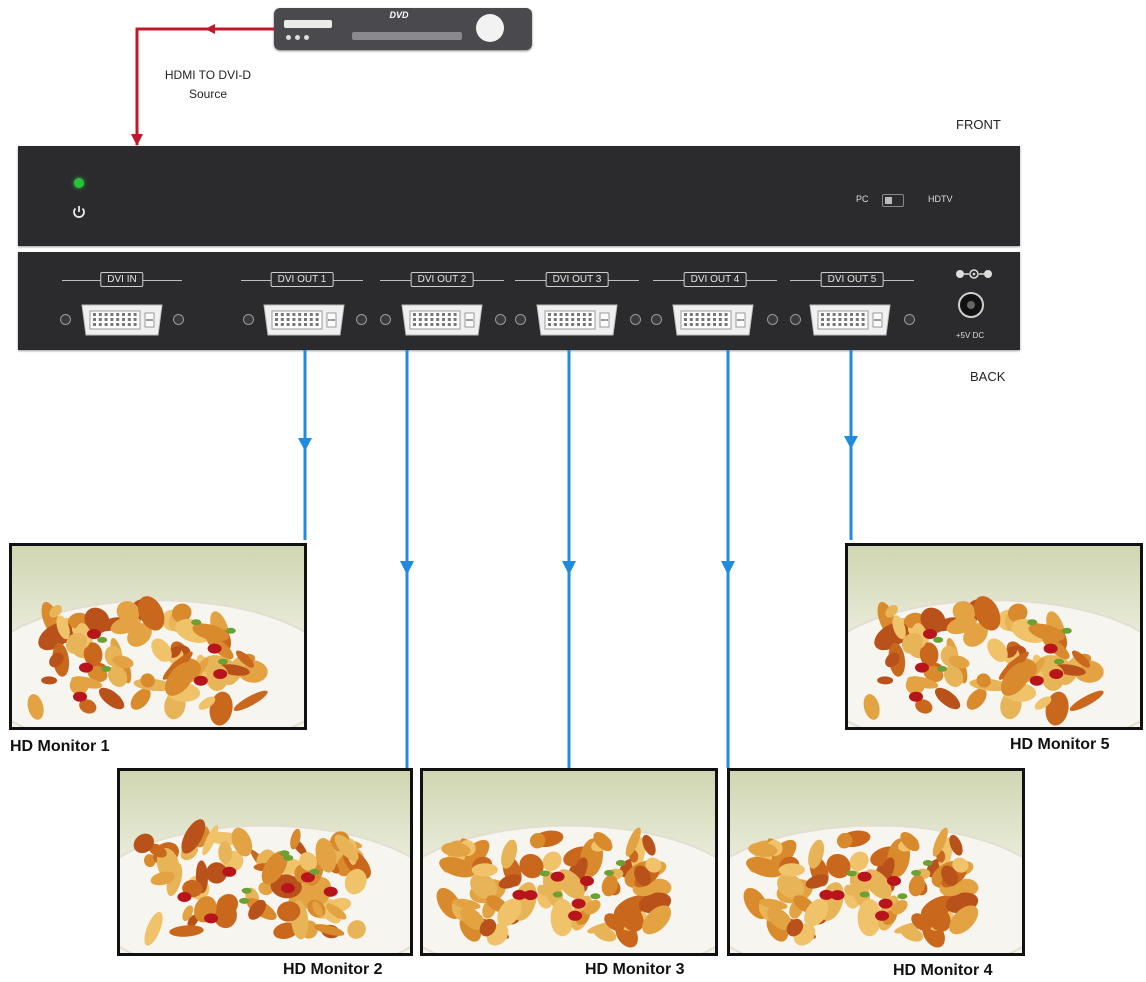 The height and width of the screenshot is (982, 1146). What do you see at coordinates (333, 969) in the screenshot?
I see `monitor-caption-2: HD Monitor 2` at bounding box center [333, 969].